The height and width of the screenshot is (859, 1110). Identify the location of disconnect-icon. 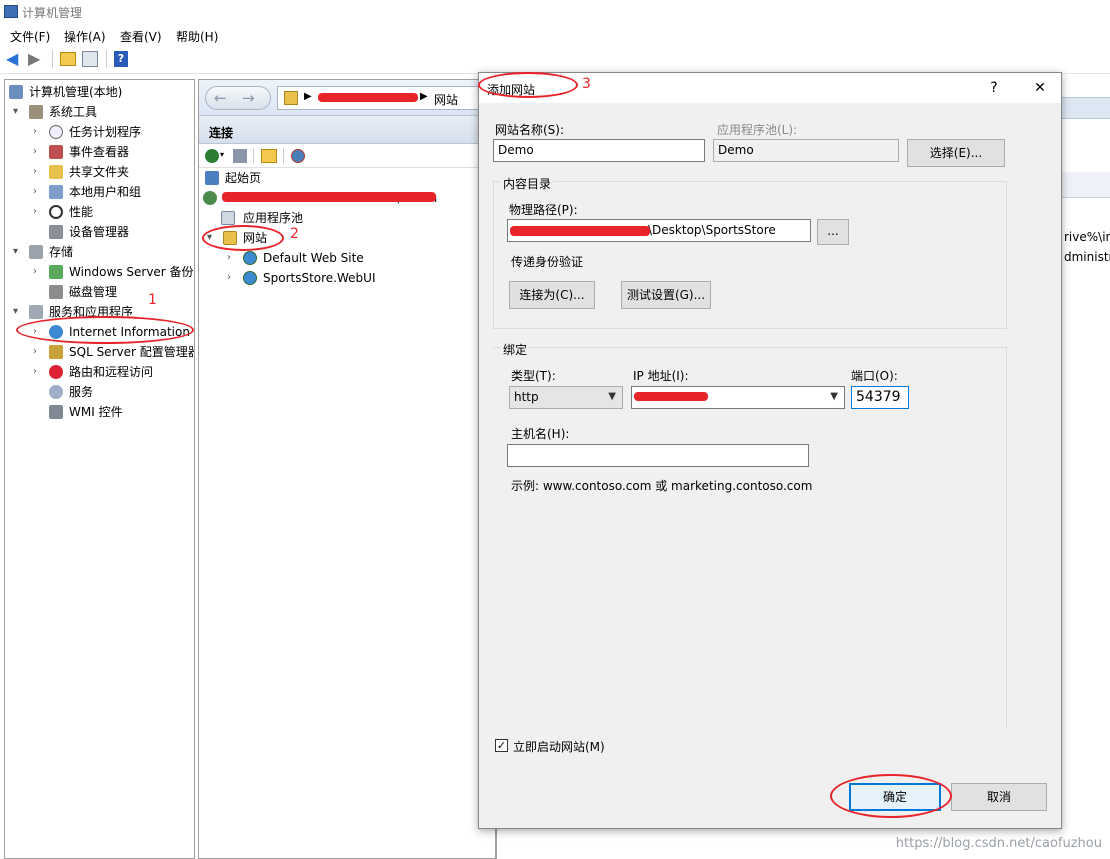
(298, 156).